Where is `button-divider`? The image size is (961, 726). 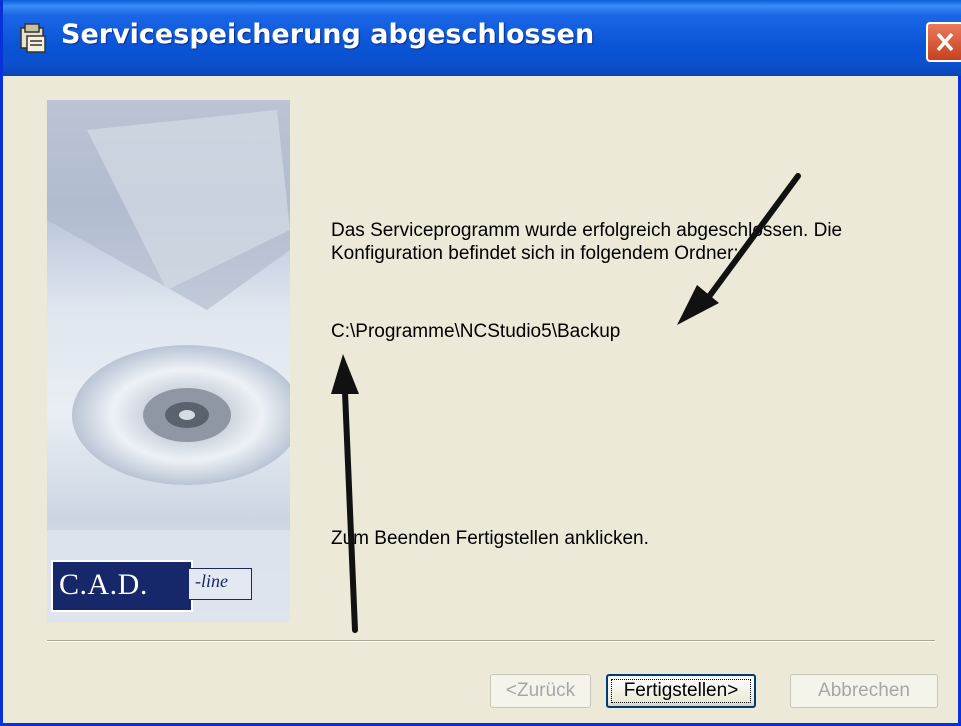 button-divider is located at coordinates (491, 641).